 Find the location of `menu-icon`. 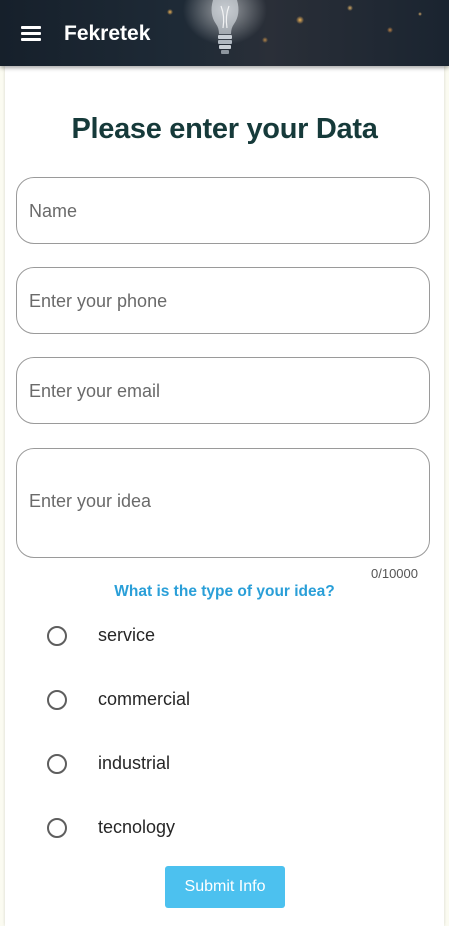

menu-icon is located at coordinates (32, 34).